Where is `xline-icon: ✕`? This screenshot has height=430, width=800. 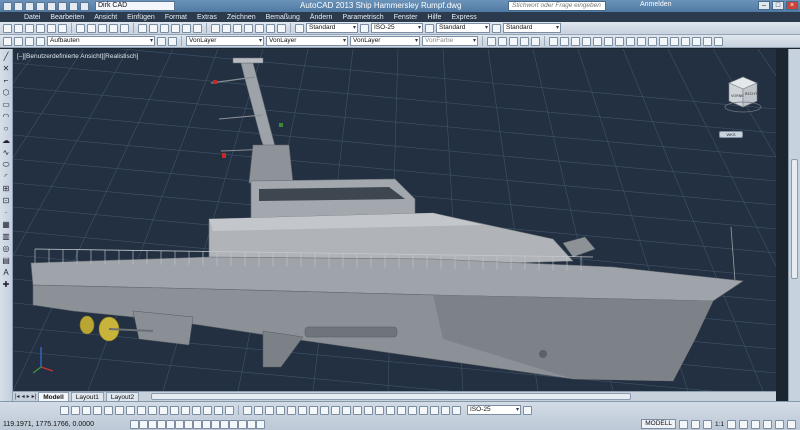 xline-icon: ✕ is located at coordinates (6, 68).